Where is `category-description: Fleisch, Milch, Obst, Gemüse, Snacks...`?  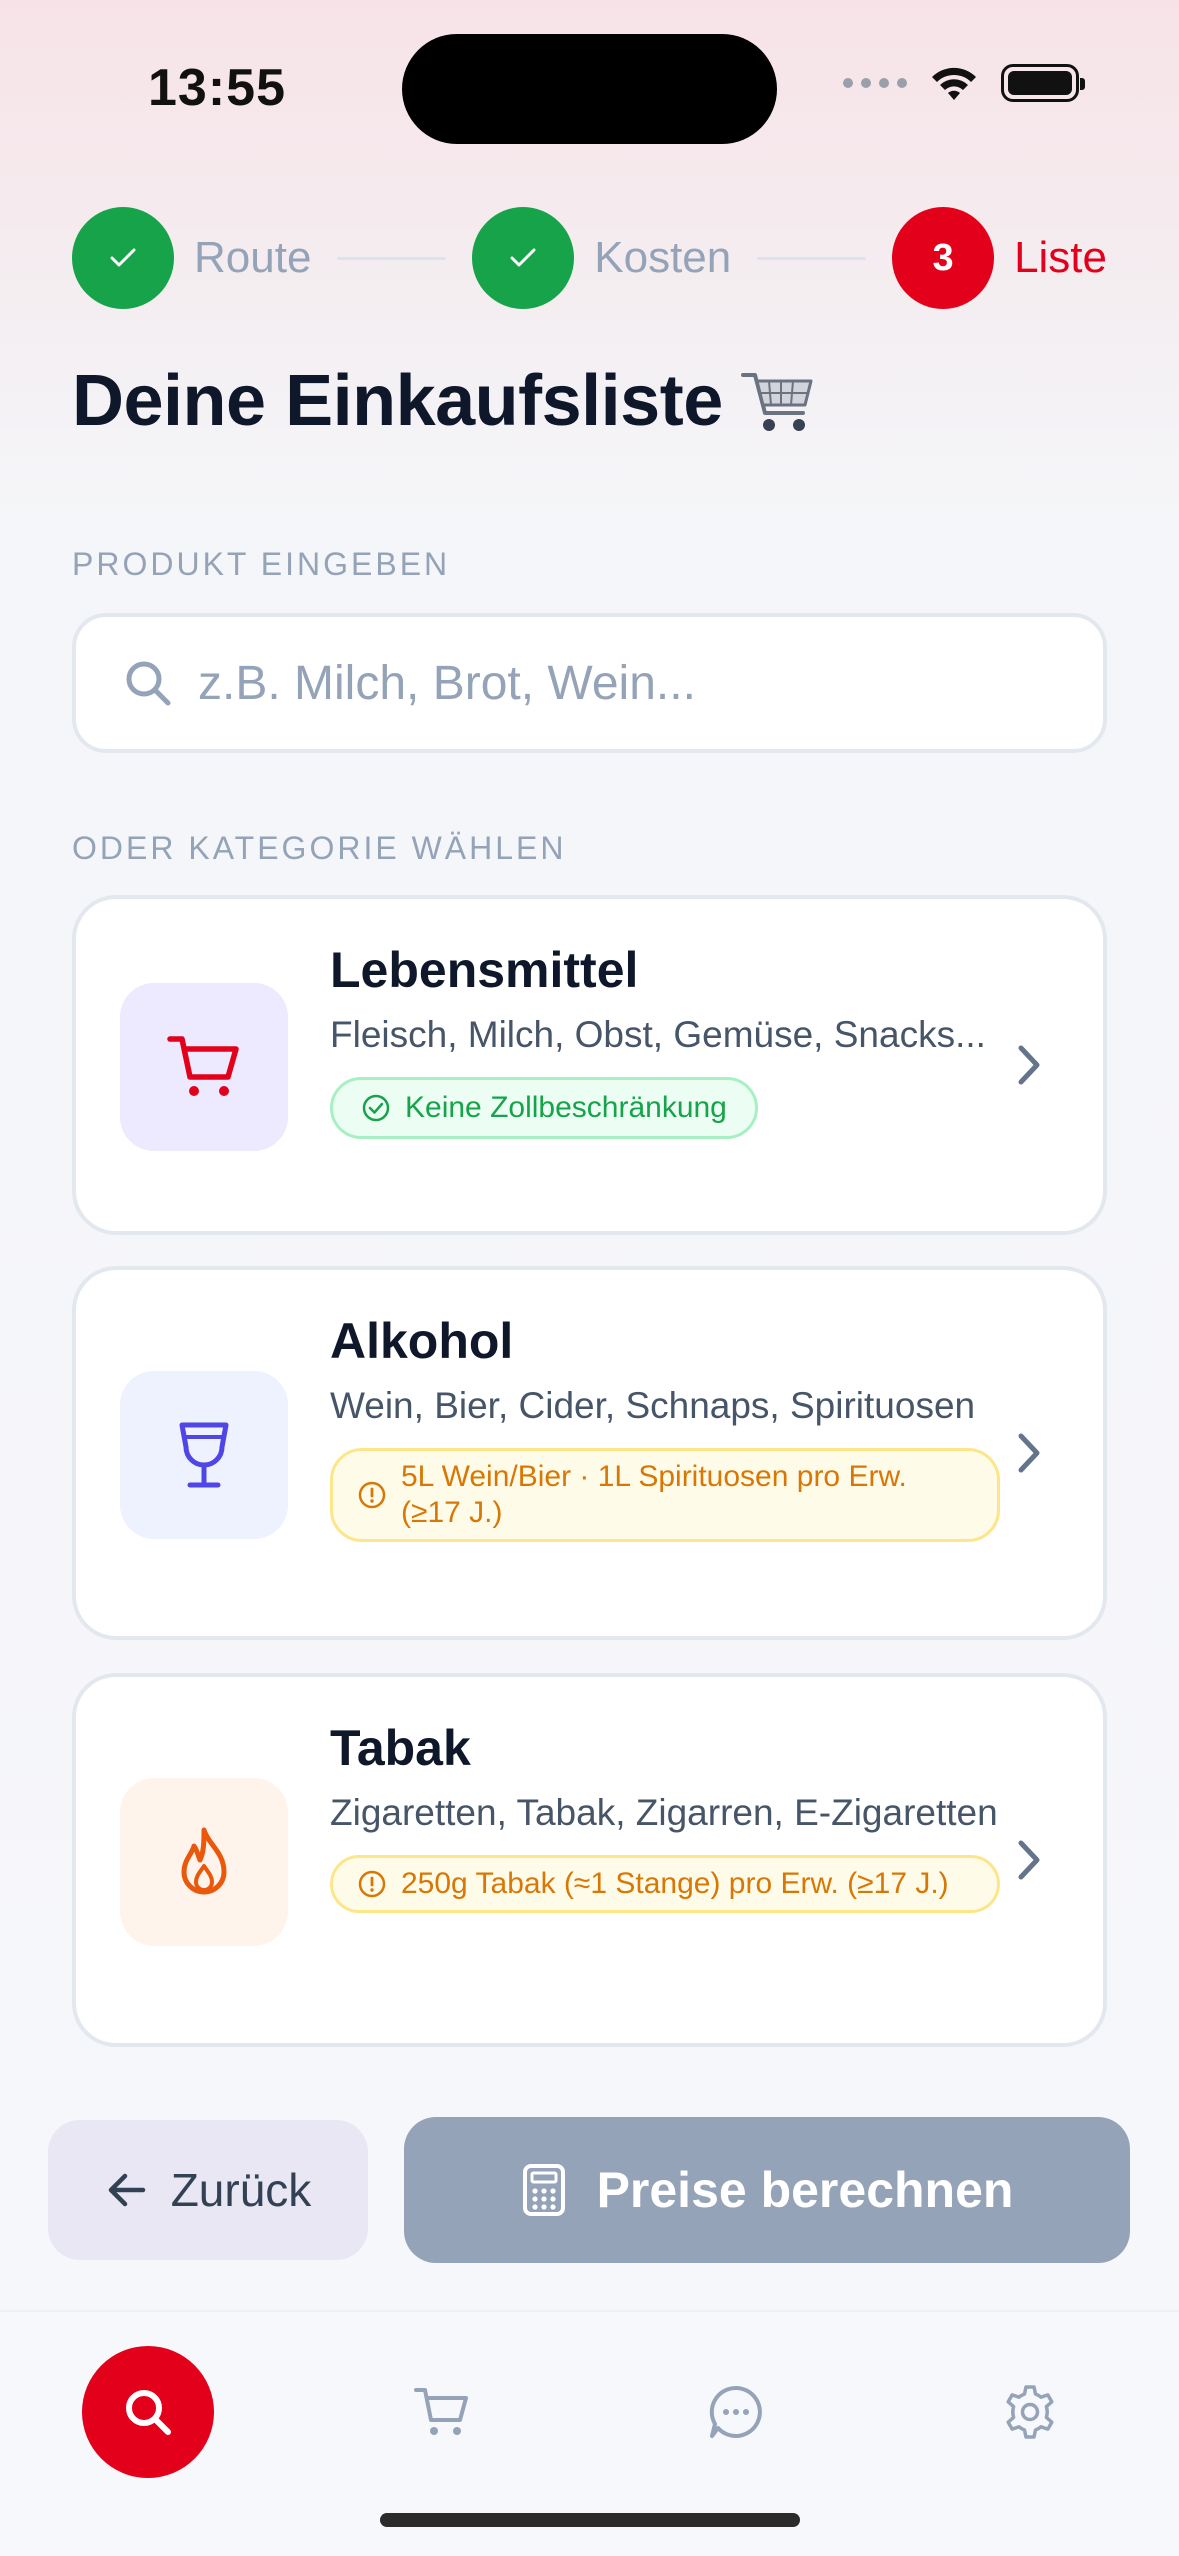 category-description: Fleisch, Milch, Obst, Gemüse, Snacks... is located at coordinates (658, 1034).